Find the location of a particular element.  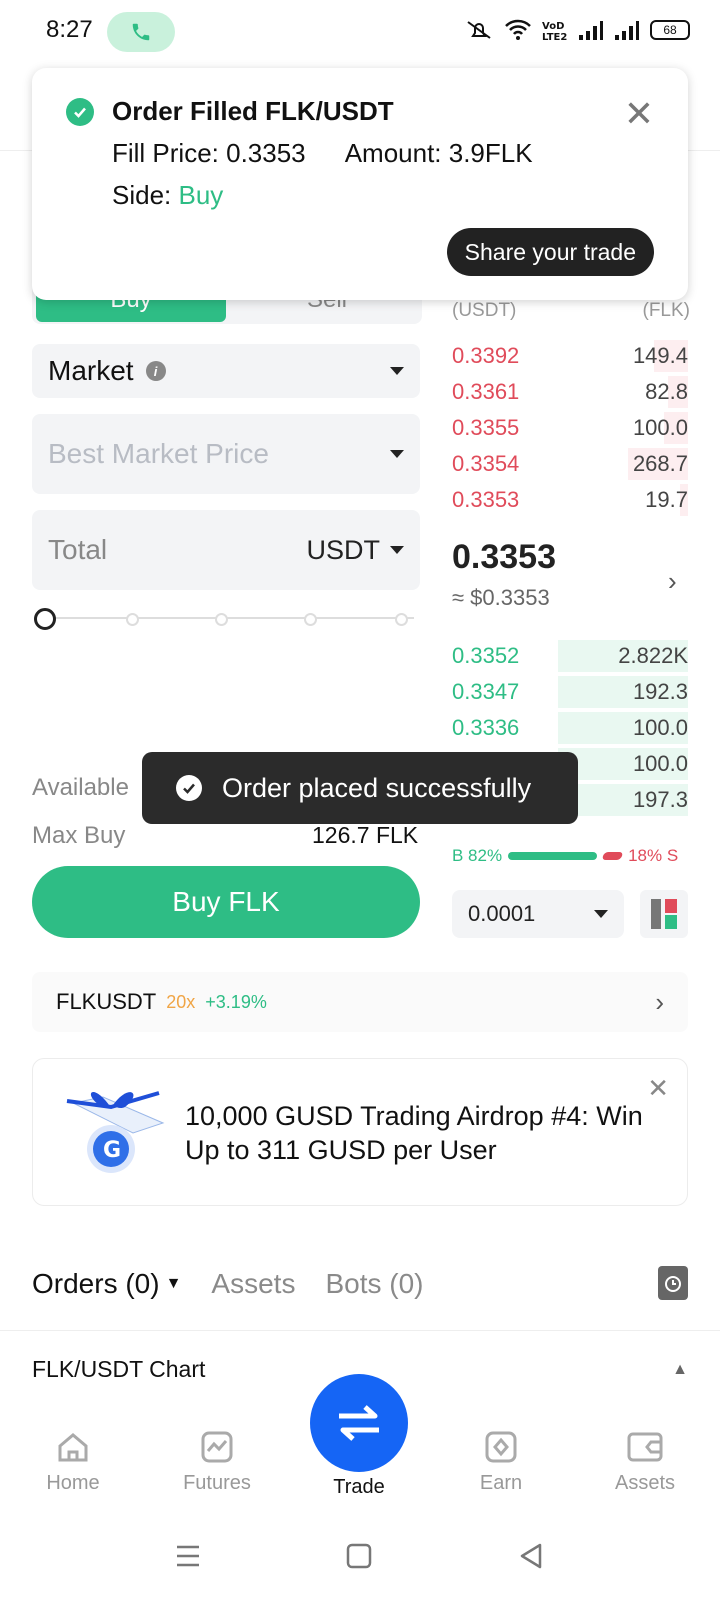

buy-sell-ratio: B 82% 18% S is located at coordinates (570, 856).